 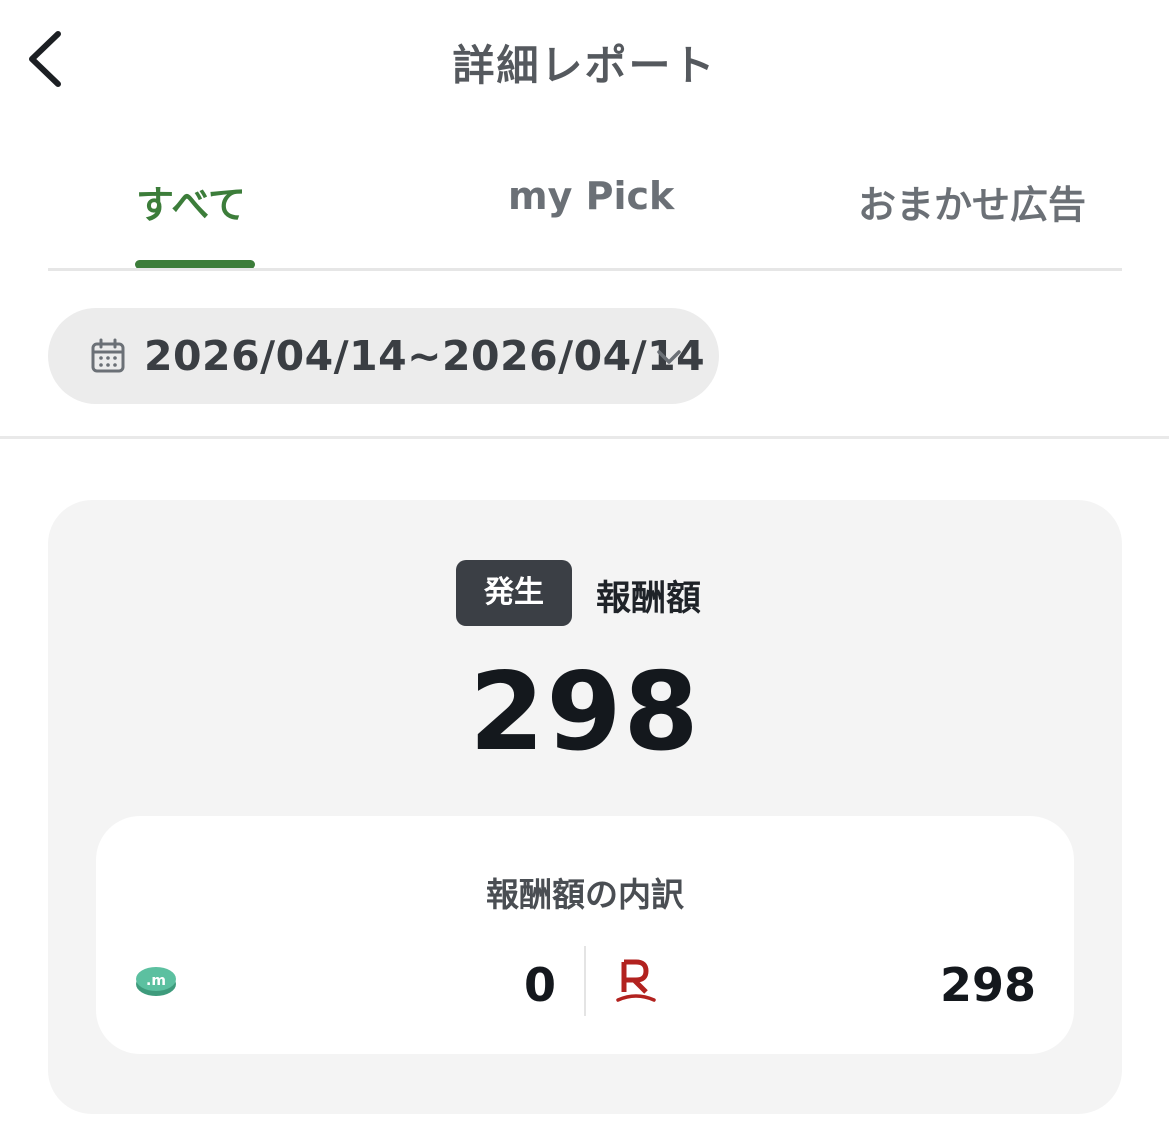 I want to click on header: 詳細レポート, so click(x=584, y=60).